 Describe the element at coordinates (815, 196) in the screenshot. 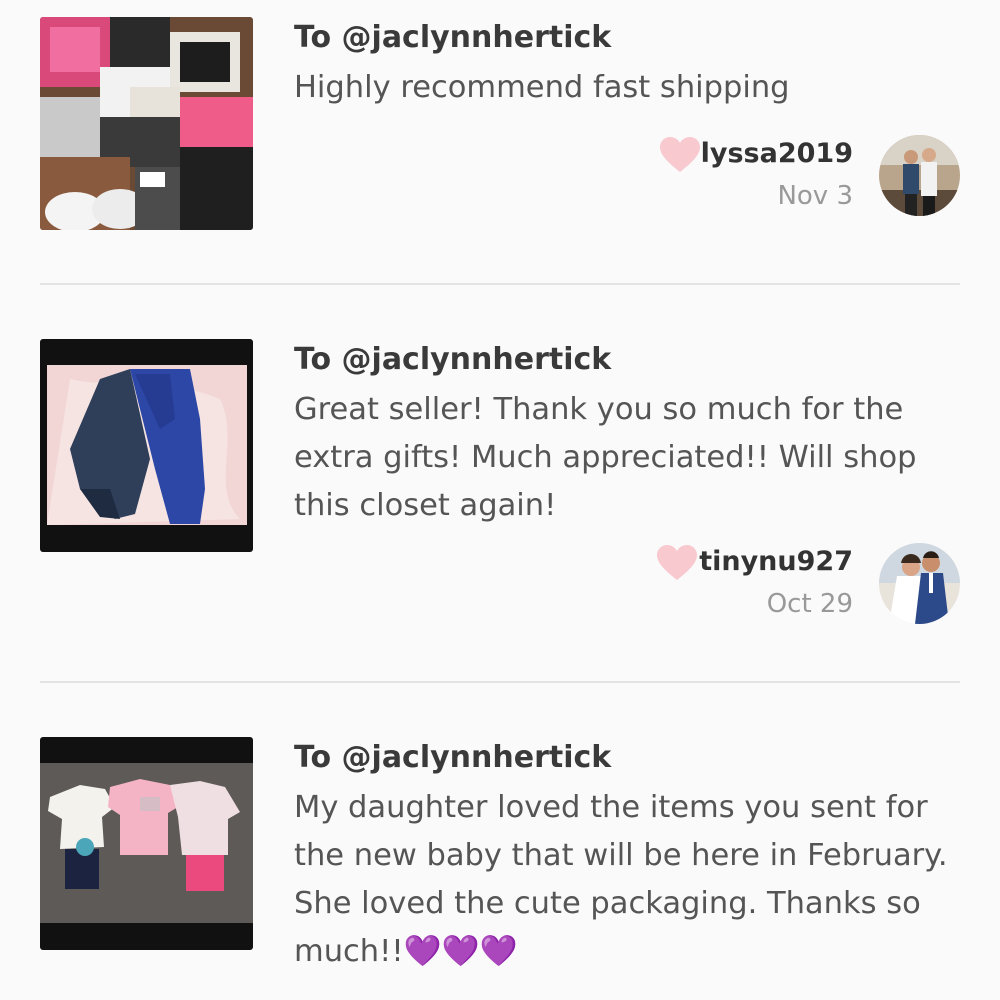

I see `review-date: Nov 3` at that location.